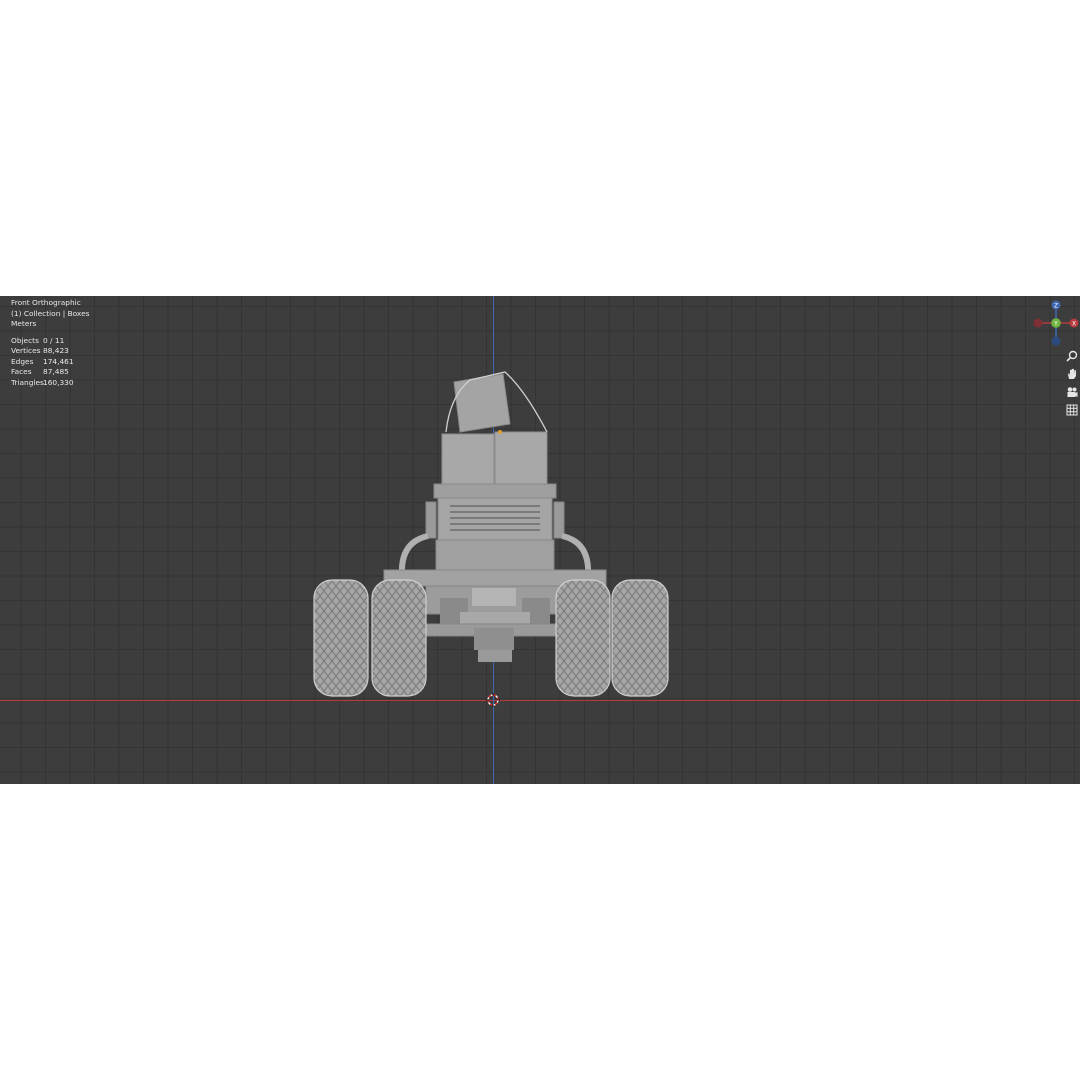 This screenshot has height=1080, width=1080. I want to click on stat-label: Vertices, so click(26, 350).